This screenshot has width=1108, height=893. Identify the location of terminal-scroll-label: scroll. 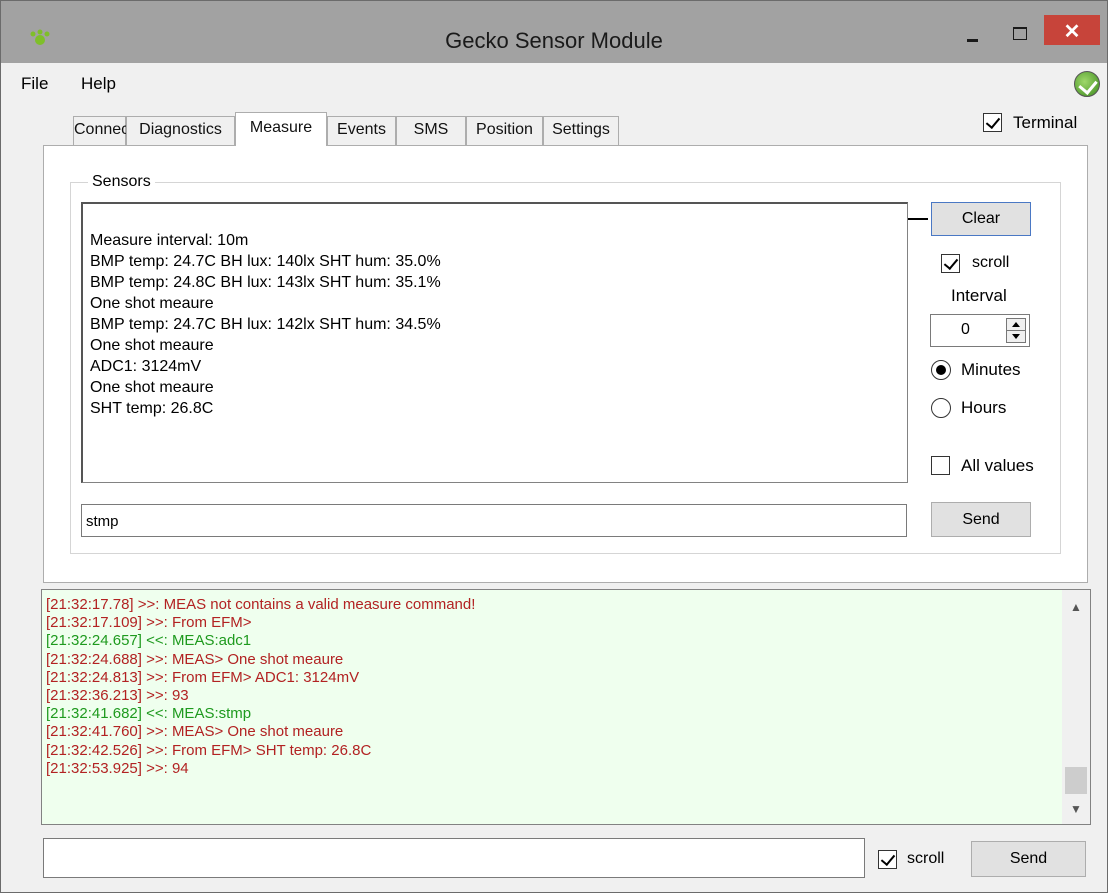
(926, 858).